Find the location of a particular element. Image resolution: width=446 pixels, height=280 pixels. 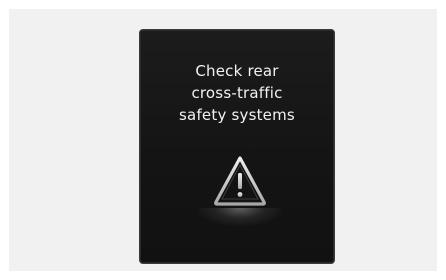

warning-message: Check rear cross-traffic safety systems is located at coordinates (237, 93).